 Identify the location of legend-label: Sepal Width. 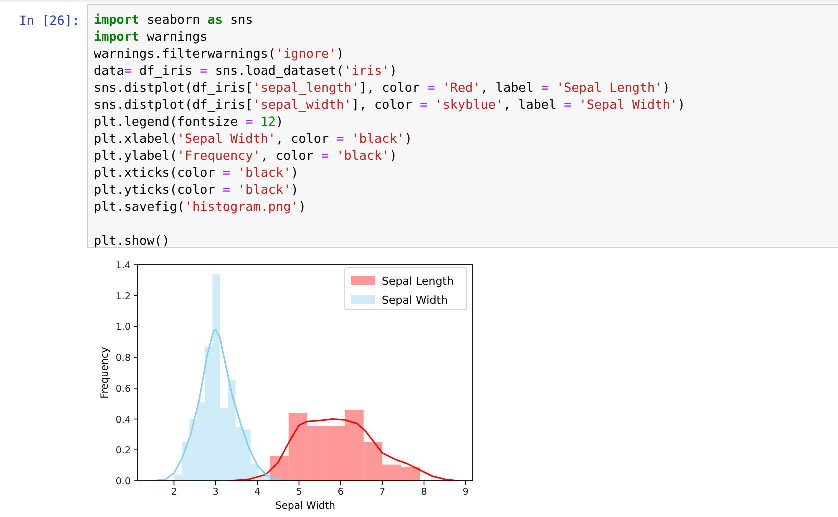
(415, 300).